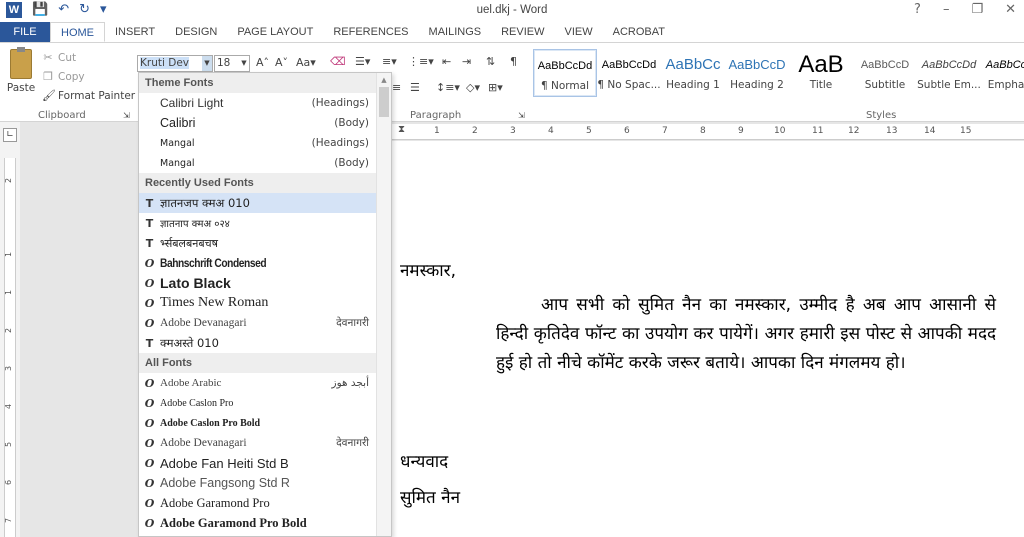 This screenshot has height=537, width=1024. I want to click on tab-home: HOME, so click(77, 32).